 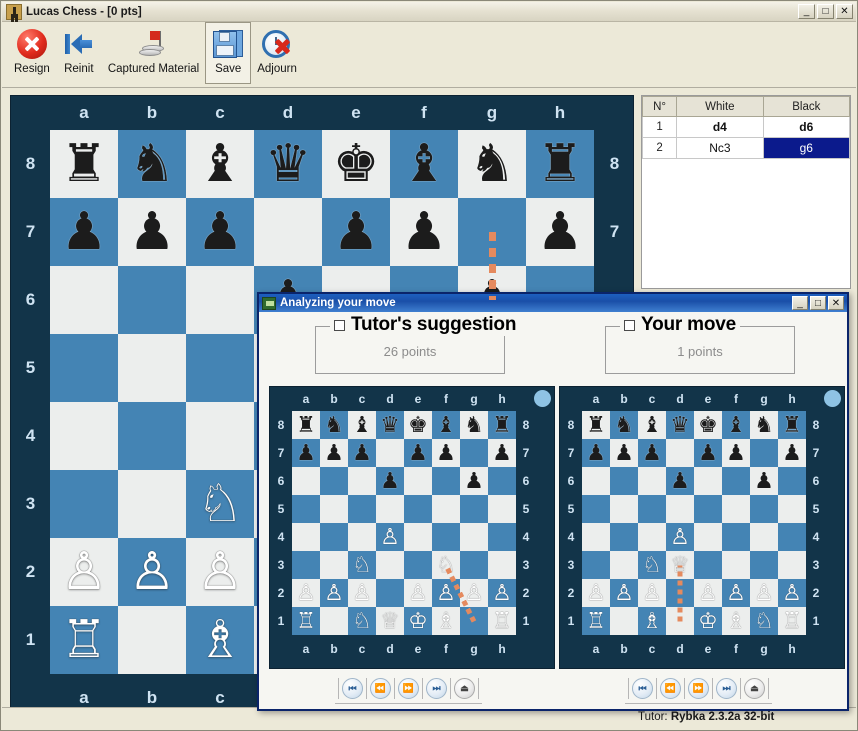 What do you see at coordinates (362, 621) in the screenshot?
I see `tutor-board-square-c1: ♘` at bounding box center [362, 621].